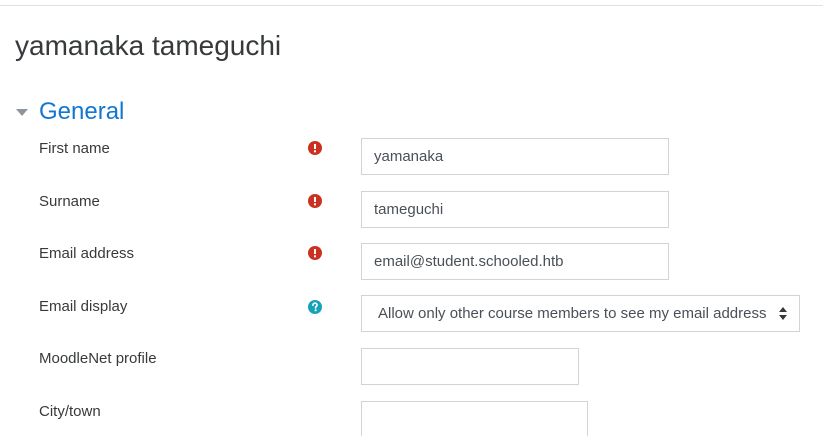 The height and width of the screenshot is (436, 823). Describe the element at coordinates (69, 201) in the screenshot. I see `surname-label: Surname` at that location.